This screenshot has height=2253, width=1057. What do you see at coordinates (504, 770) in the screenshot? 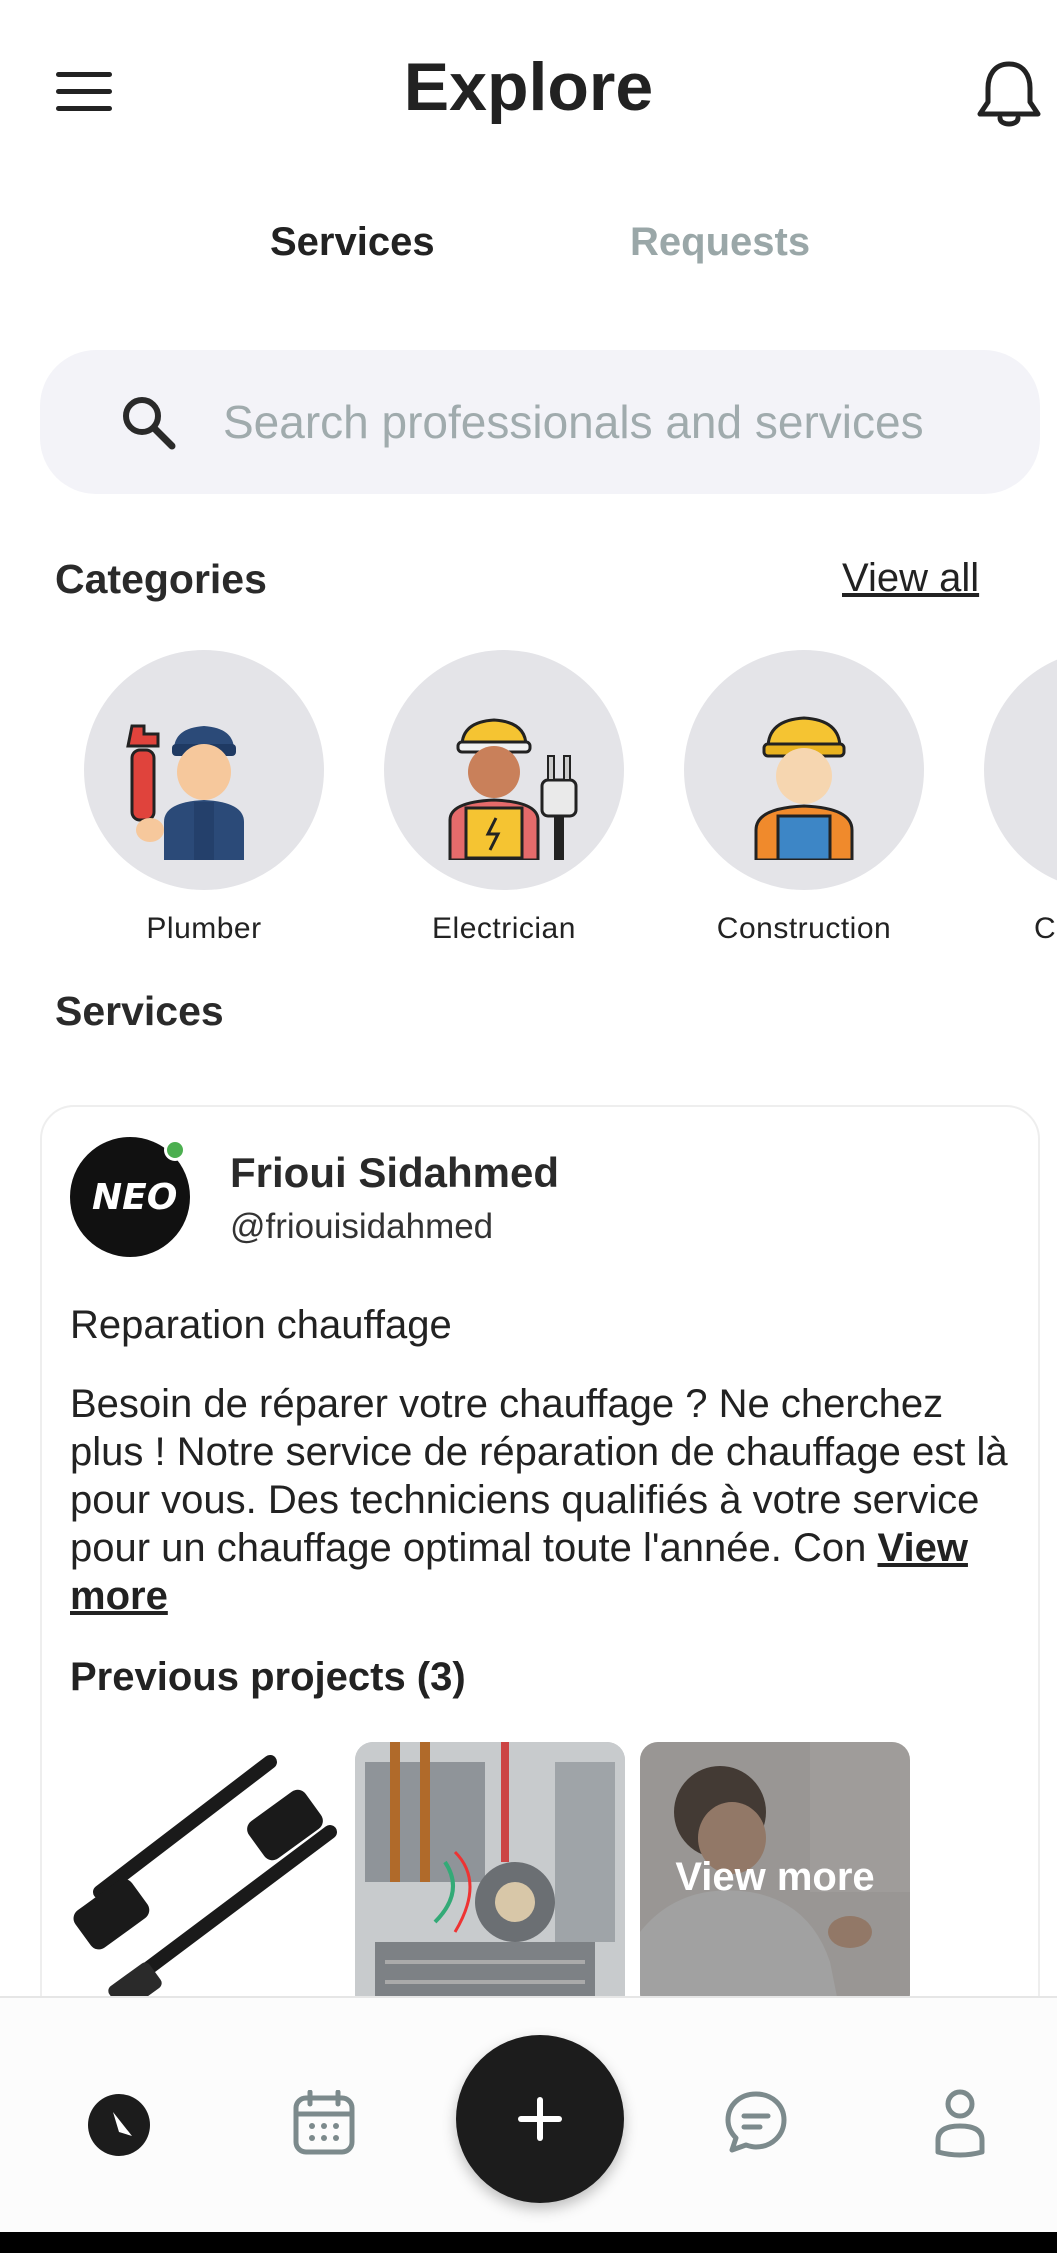
I see `electrician-icon` at bounding box center [504, 770].